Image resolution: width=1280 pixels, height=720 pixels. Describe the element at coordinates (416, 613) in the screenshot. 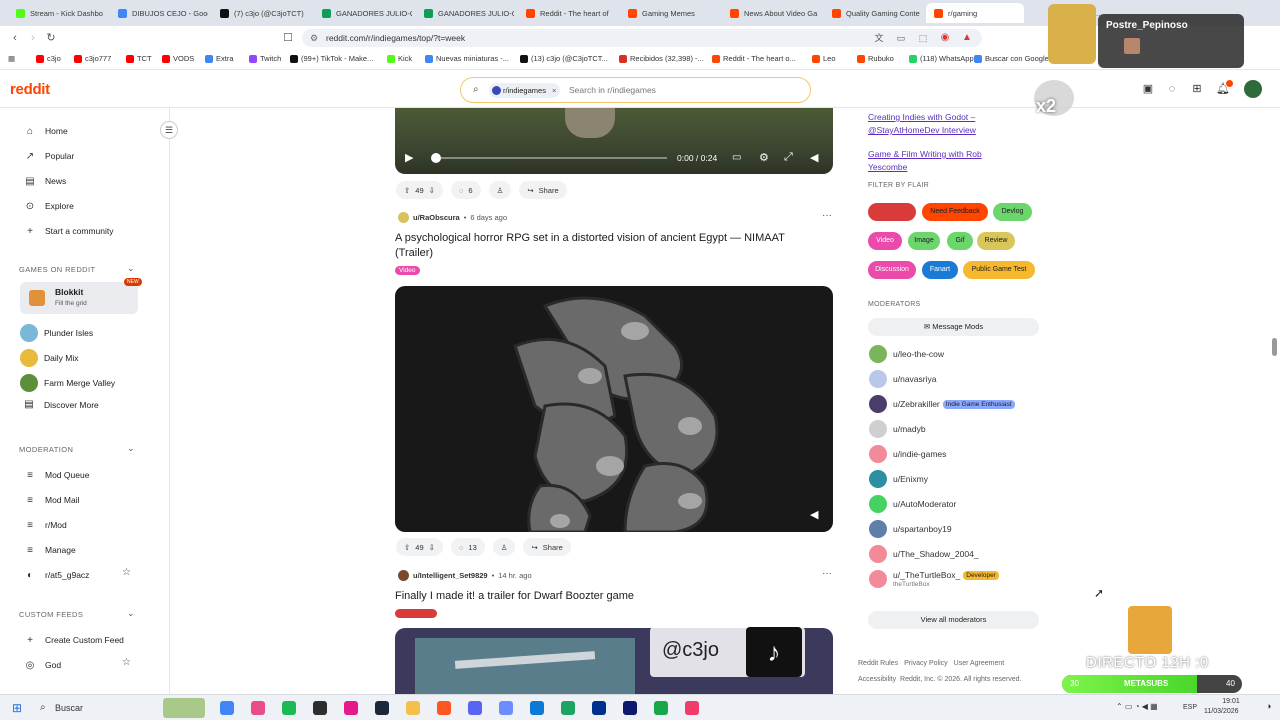

I see `post3-flair` at that location.